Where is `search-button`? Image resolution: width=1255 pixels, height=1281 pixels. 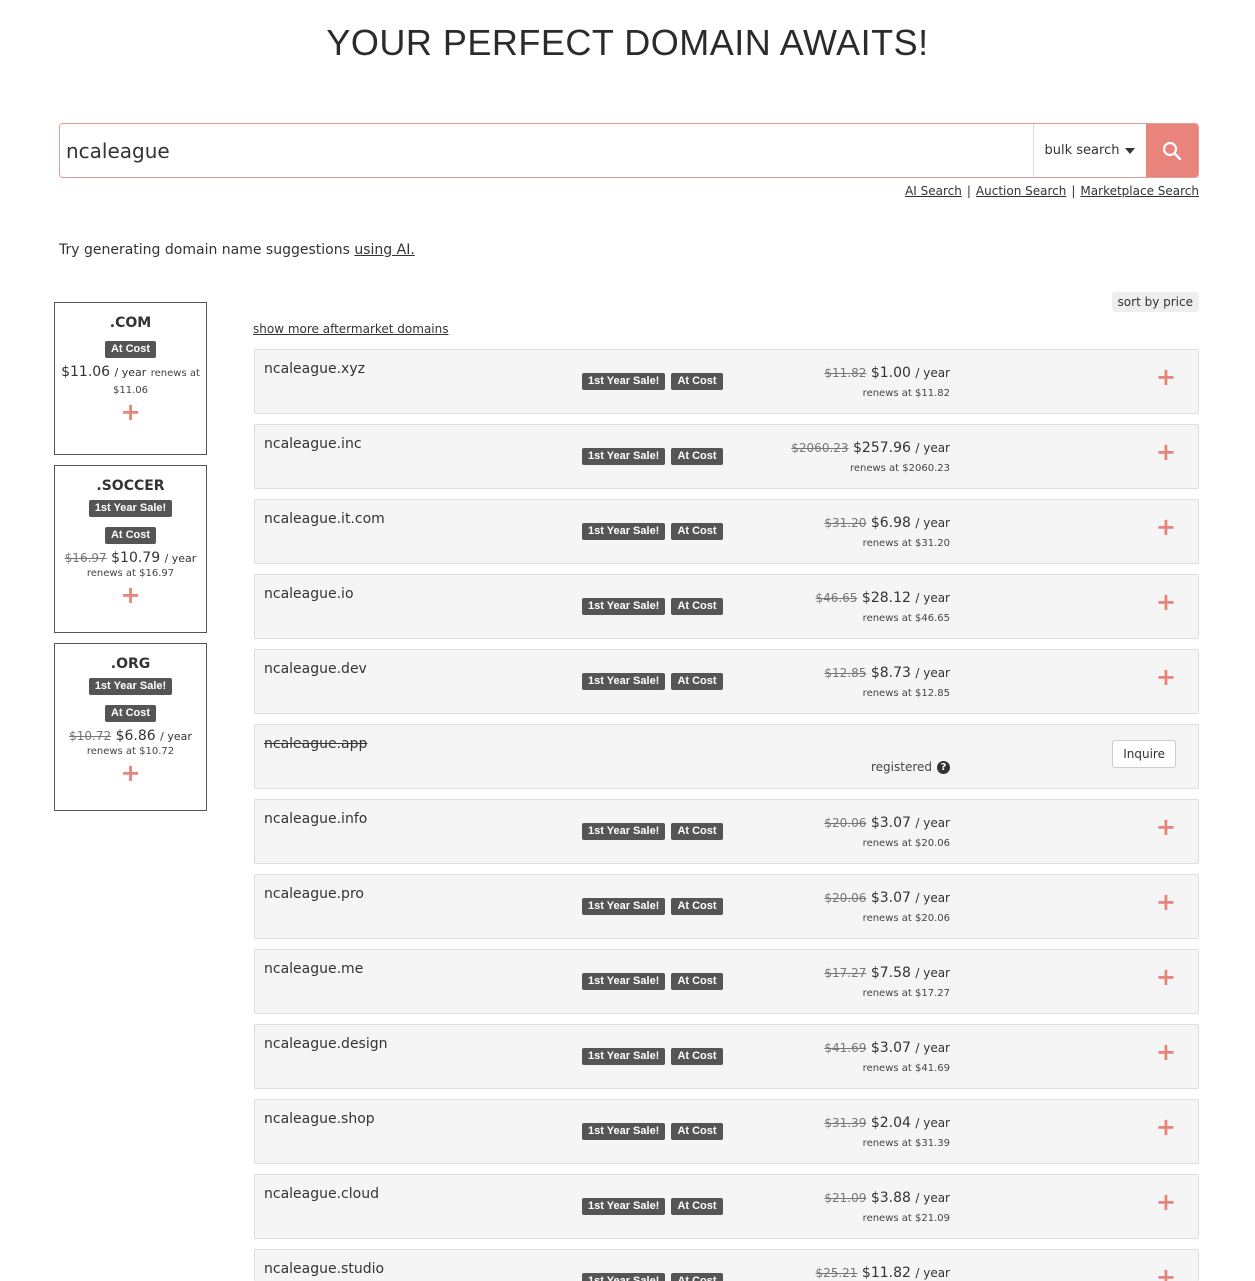
search-button is located at coordinates (1172, 150).